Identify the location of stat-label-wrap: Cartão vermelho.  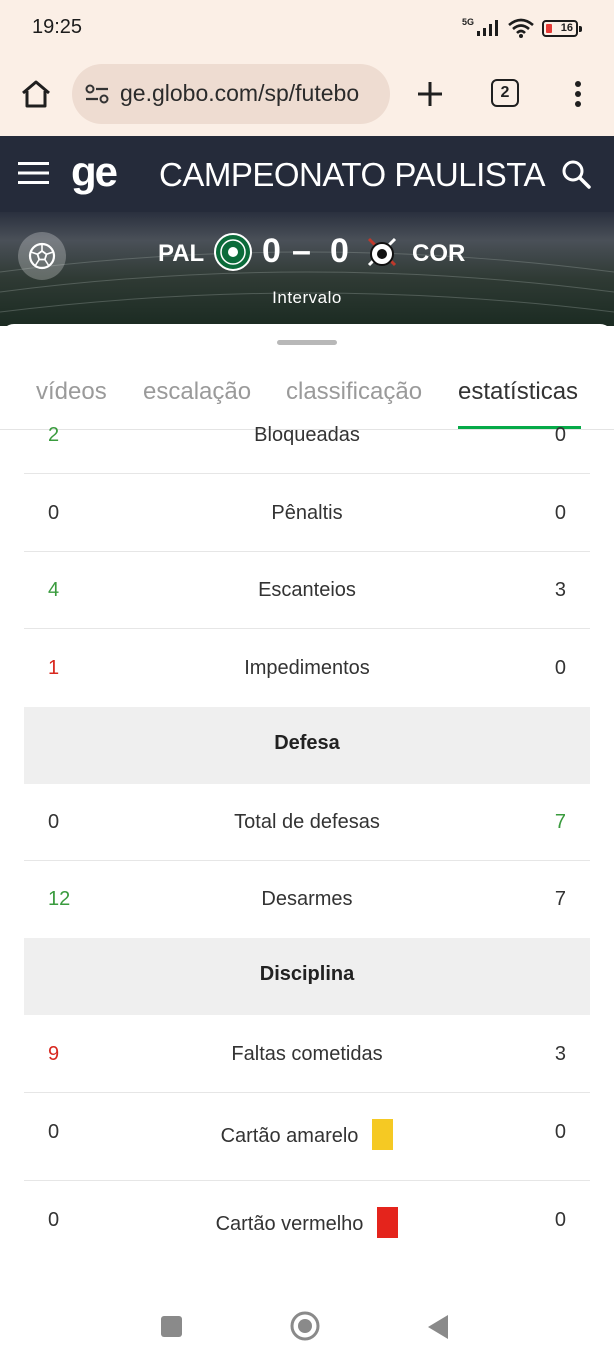
(307, 1223).